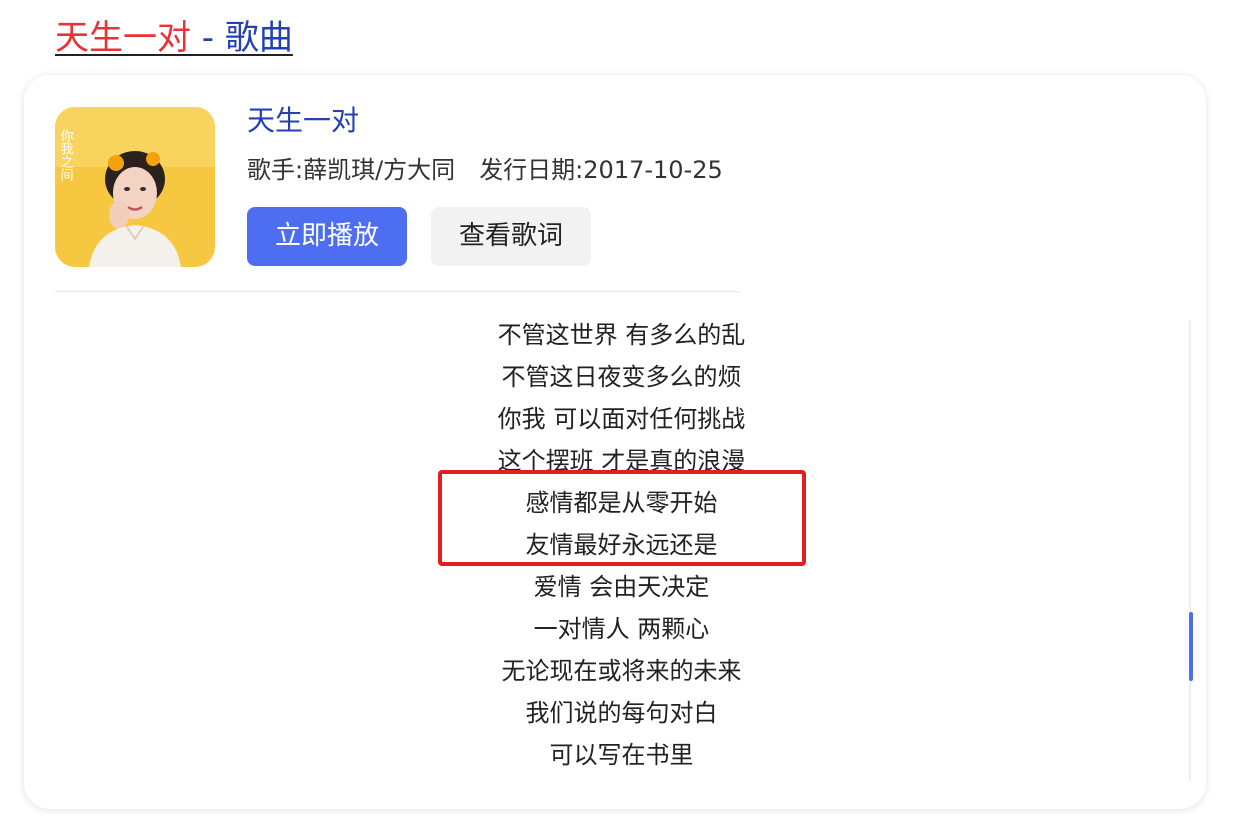 The image size is (1247, 839). Describe the element at coordinates (379, 170) in the screenshot. I see `singer-value: 薛凯琪/方大同` at that location.